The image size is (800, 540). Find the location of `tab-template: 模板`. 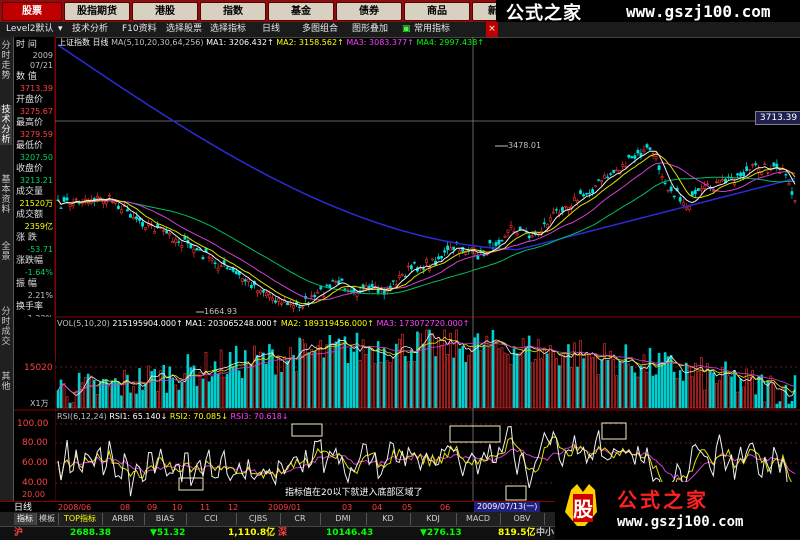

tab-template: 模板 is located at coordinates (47, 519).